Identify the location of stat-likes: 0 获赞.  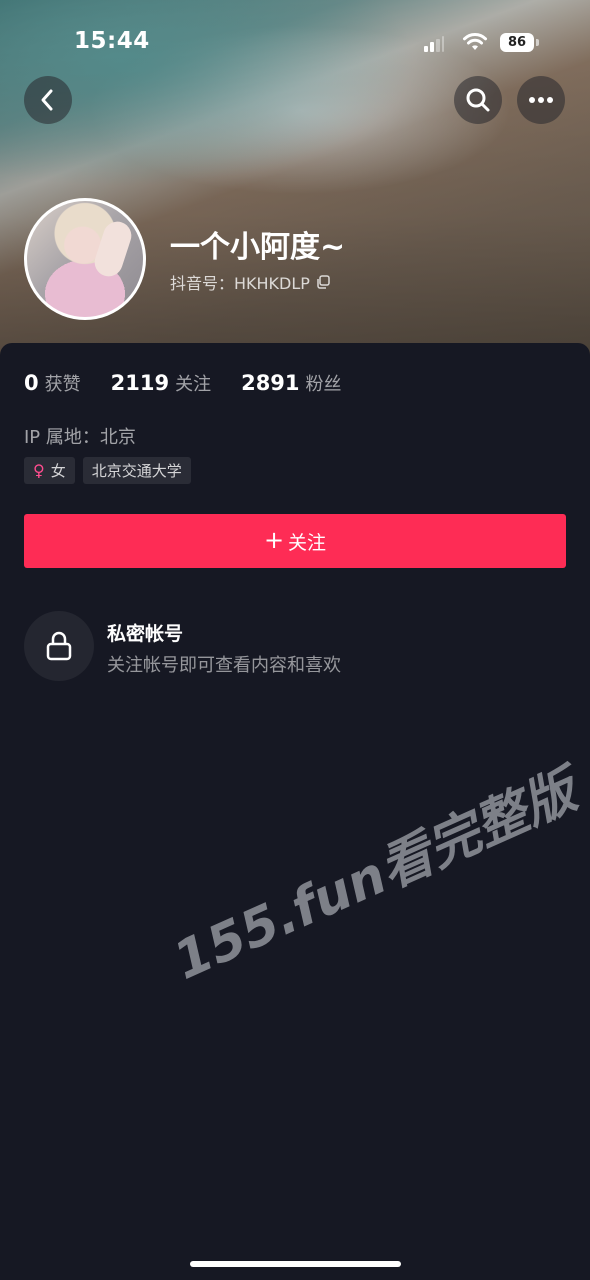
(52, 383).